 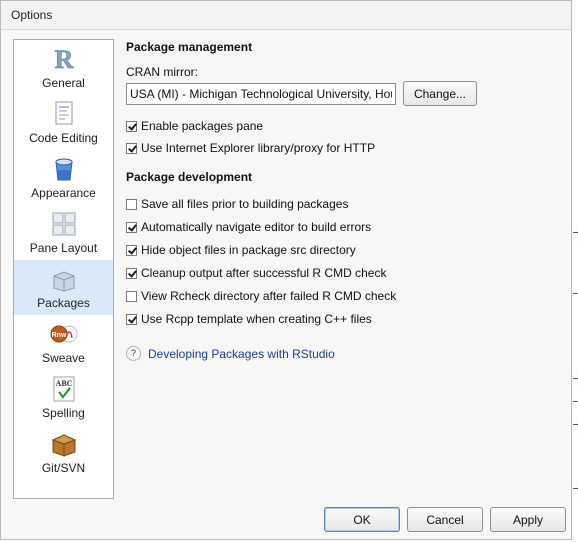 I want to click on svg-text: R, so click(x=64, y=59).